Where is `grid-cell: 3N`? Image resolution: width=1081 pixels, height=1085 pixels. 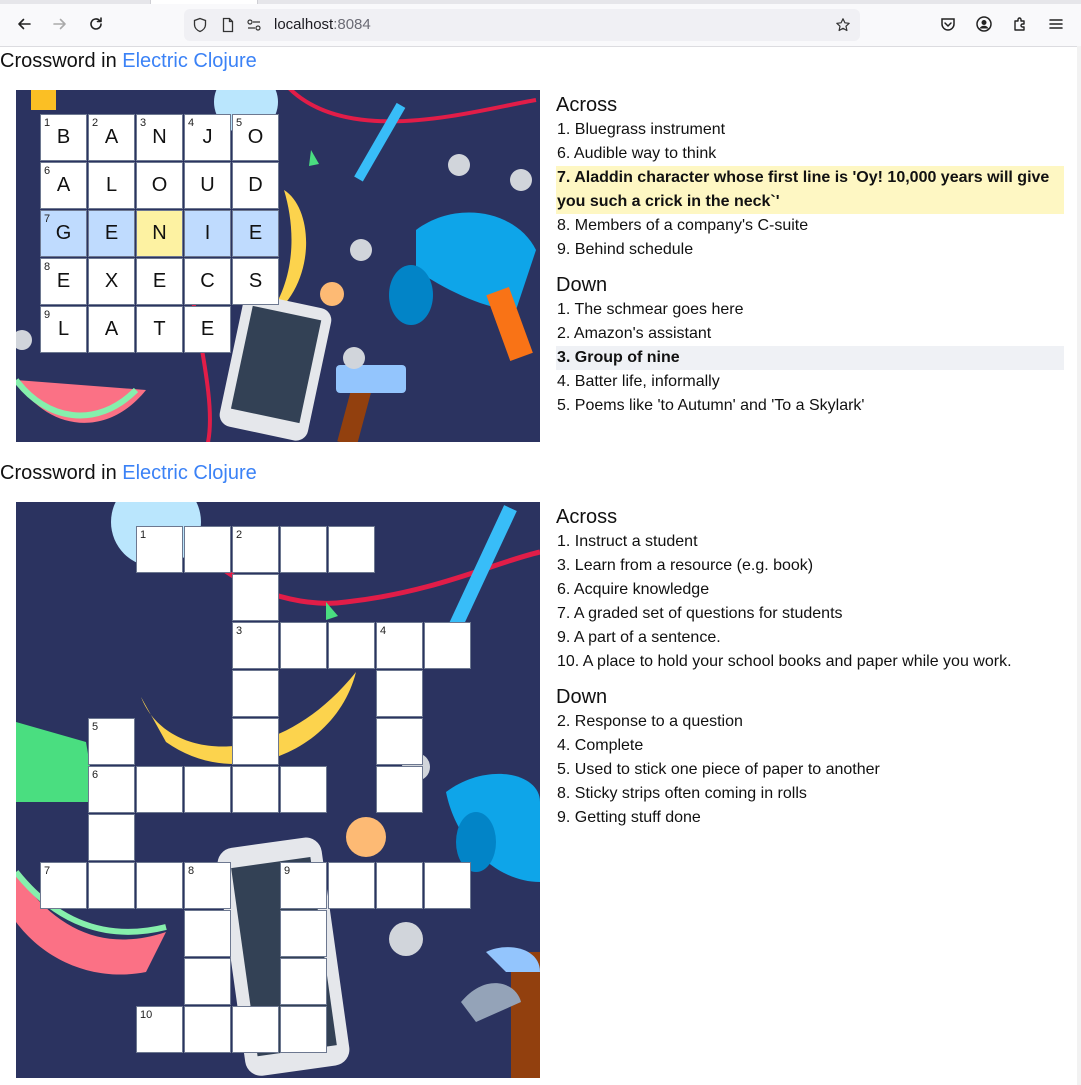
grid-cell: 3N is located at coordinates (159, 137).